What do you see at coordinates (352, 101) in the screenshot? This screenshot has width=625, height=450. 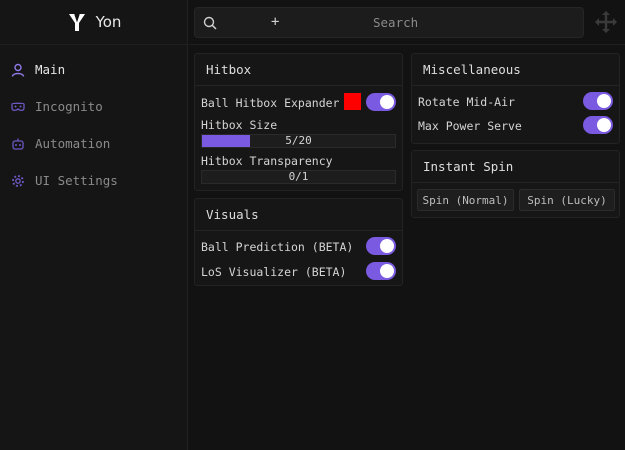 I see `hitbox-color-swatch` at bounding box center [352, 101].